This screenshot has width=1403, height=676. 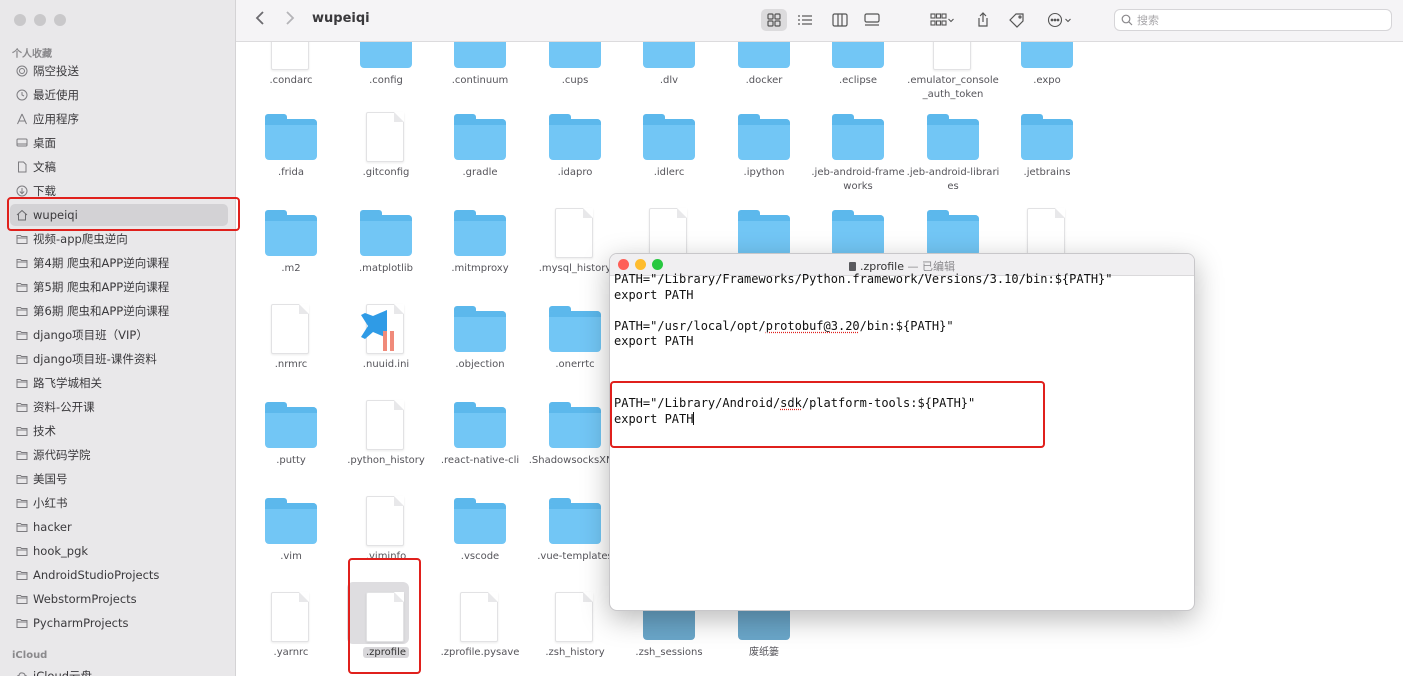 I want to click on file-name: .expo, so click(x=1047, y=80).